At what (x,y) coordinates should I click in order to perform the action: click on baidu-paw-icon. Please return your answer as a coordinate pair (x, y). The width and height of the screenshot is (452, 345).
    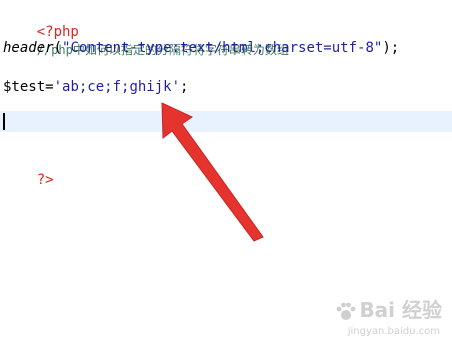
    Looking at the image, I should click on (346, 311).